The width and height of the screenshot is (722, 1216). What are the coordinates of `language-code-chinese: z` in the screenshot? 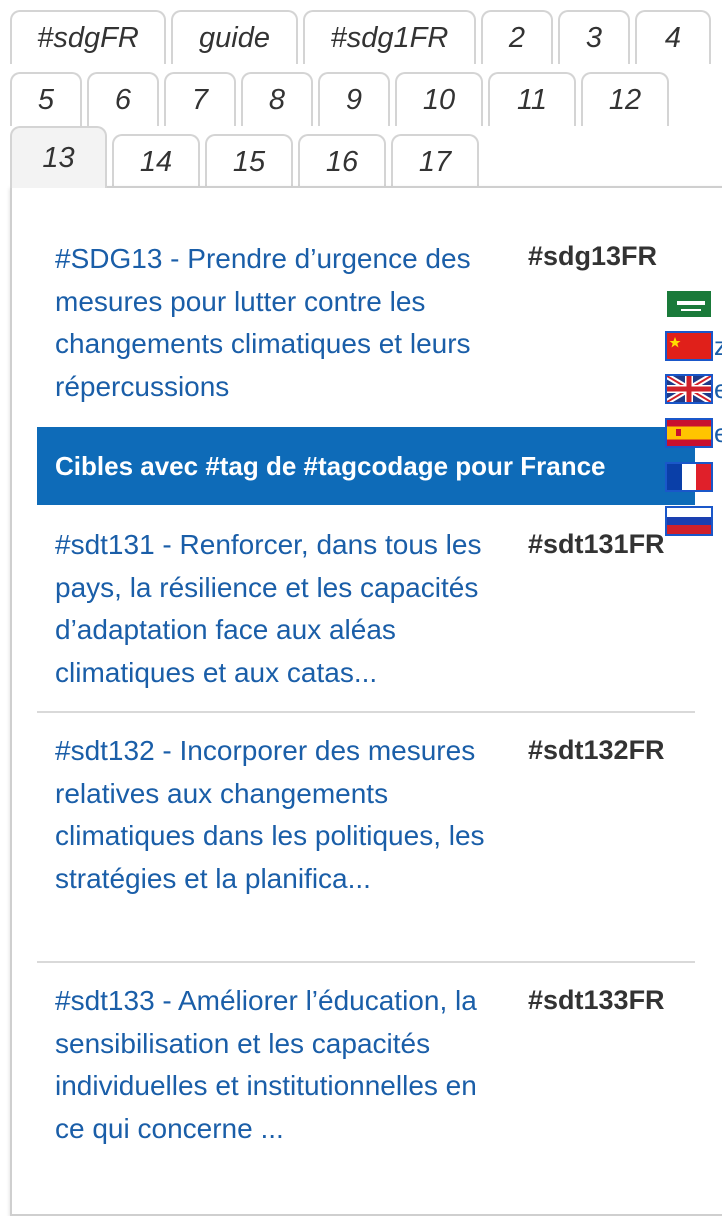 It's located at (718, 346).